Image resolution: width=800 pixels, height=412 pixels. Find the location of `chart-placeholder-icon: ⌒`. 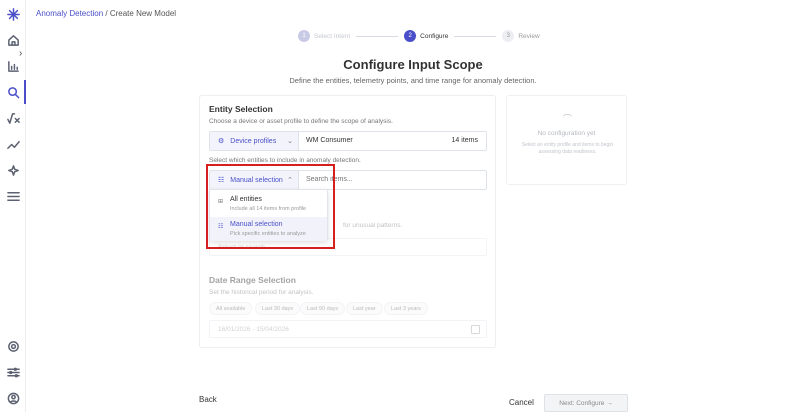

chart-placeholder-icon: ⌒ is located at coordinates (568, 119).